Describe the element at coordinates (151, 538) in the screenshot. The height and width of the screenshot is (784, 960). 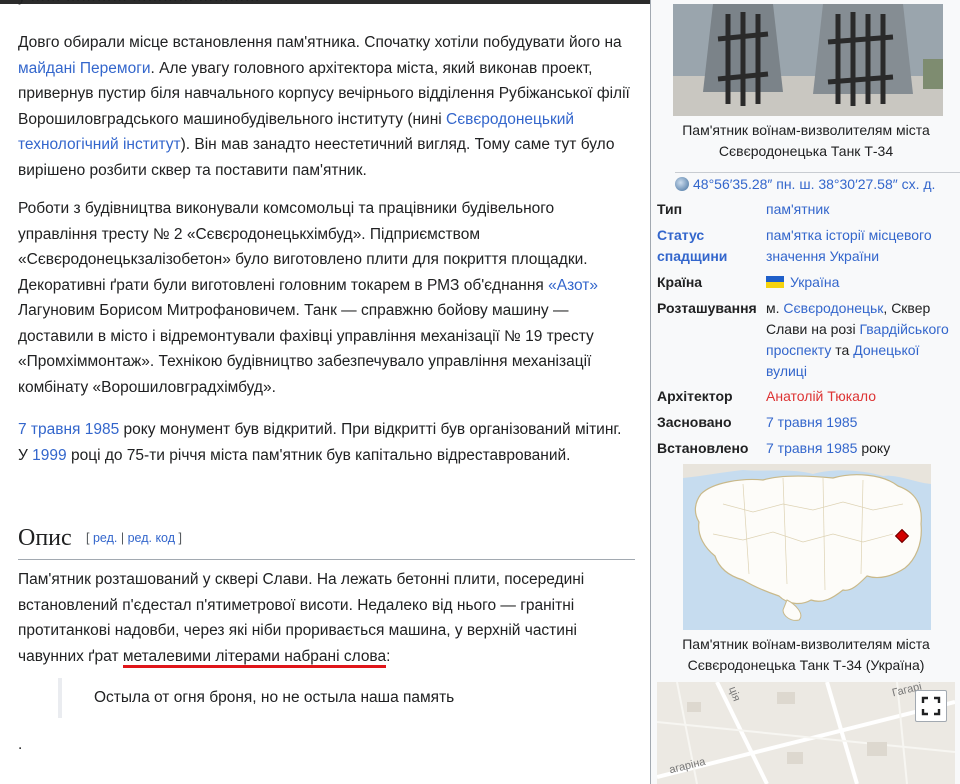
I see `edit-code-link: ред. код` at that location.